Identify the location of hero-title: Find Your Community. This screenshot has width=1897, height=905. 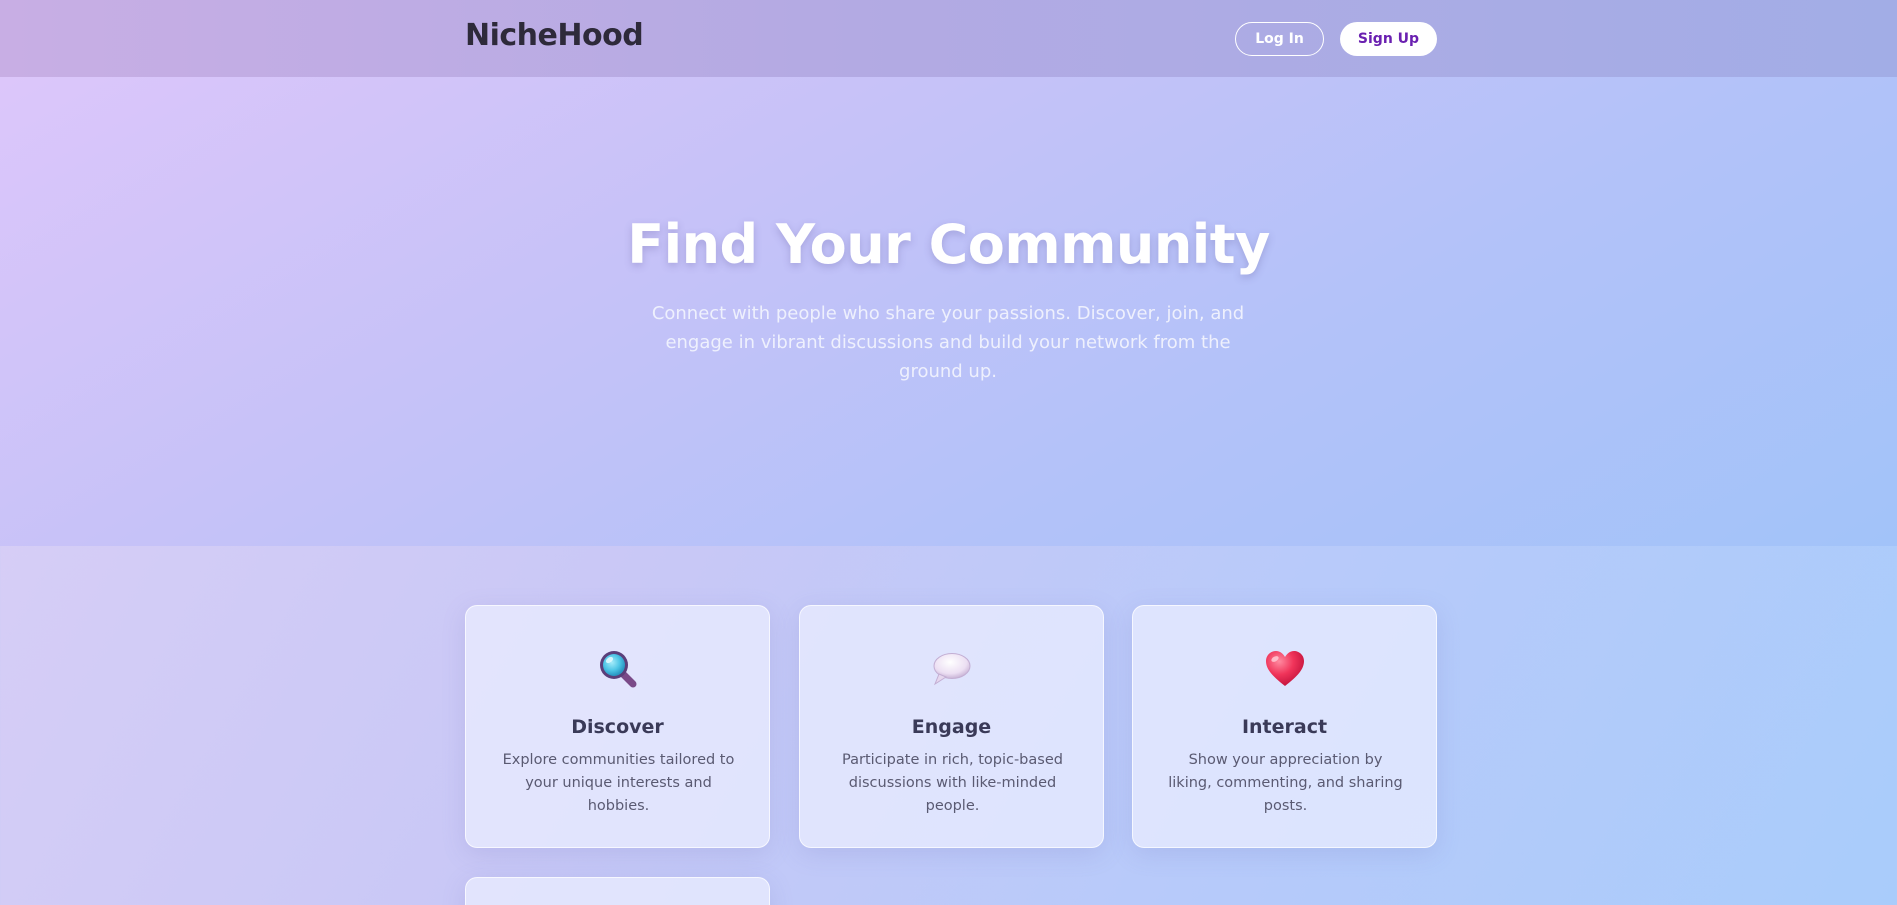
(948, 244).